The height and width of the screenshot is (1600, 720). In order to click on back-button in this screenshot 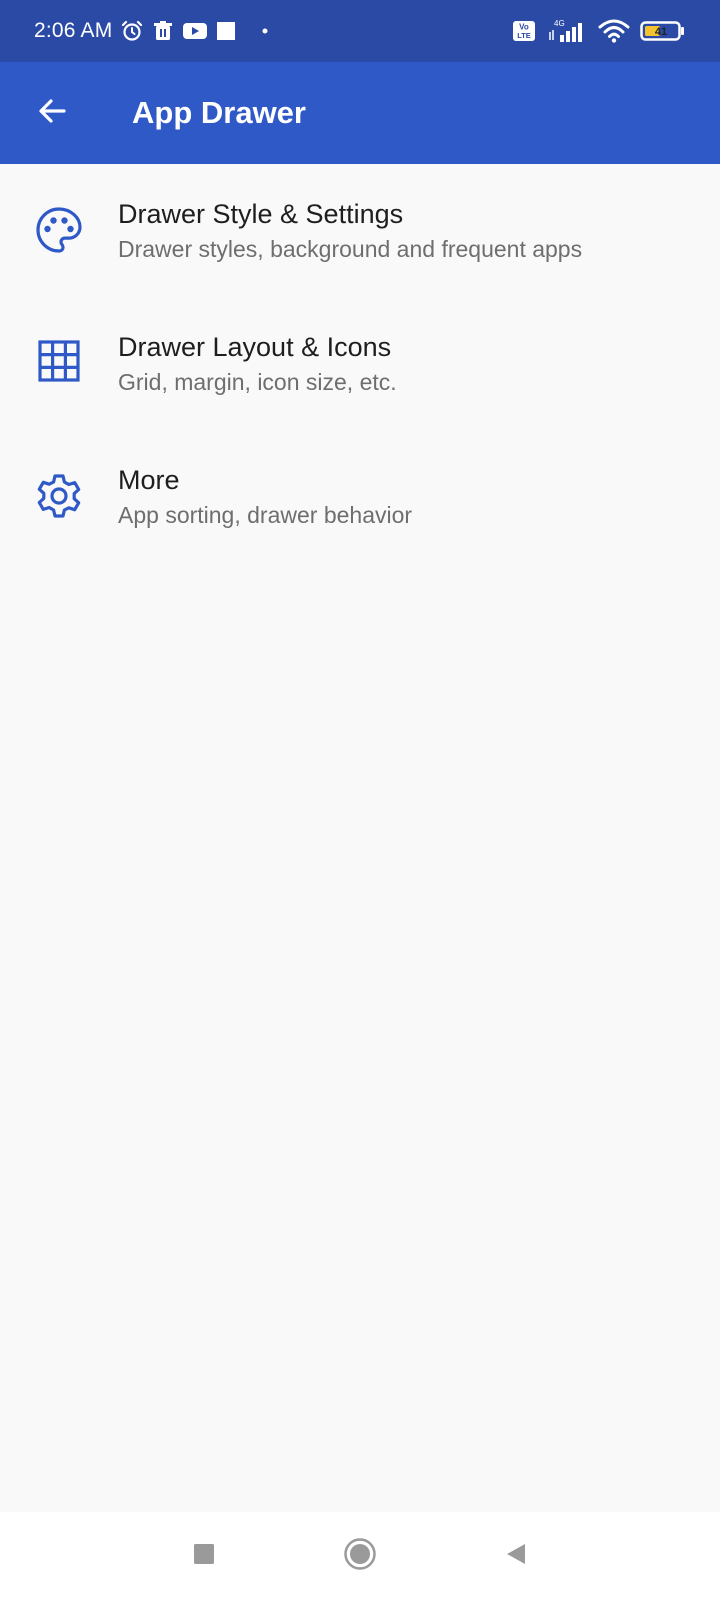, I will do `click(52, 113)`.